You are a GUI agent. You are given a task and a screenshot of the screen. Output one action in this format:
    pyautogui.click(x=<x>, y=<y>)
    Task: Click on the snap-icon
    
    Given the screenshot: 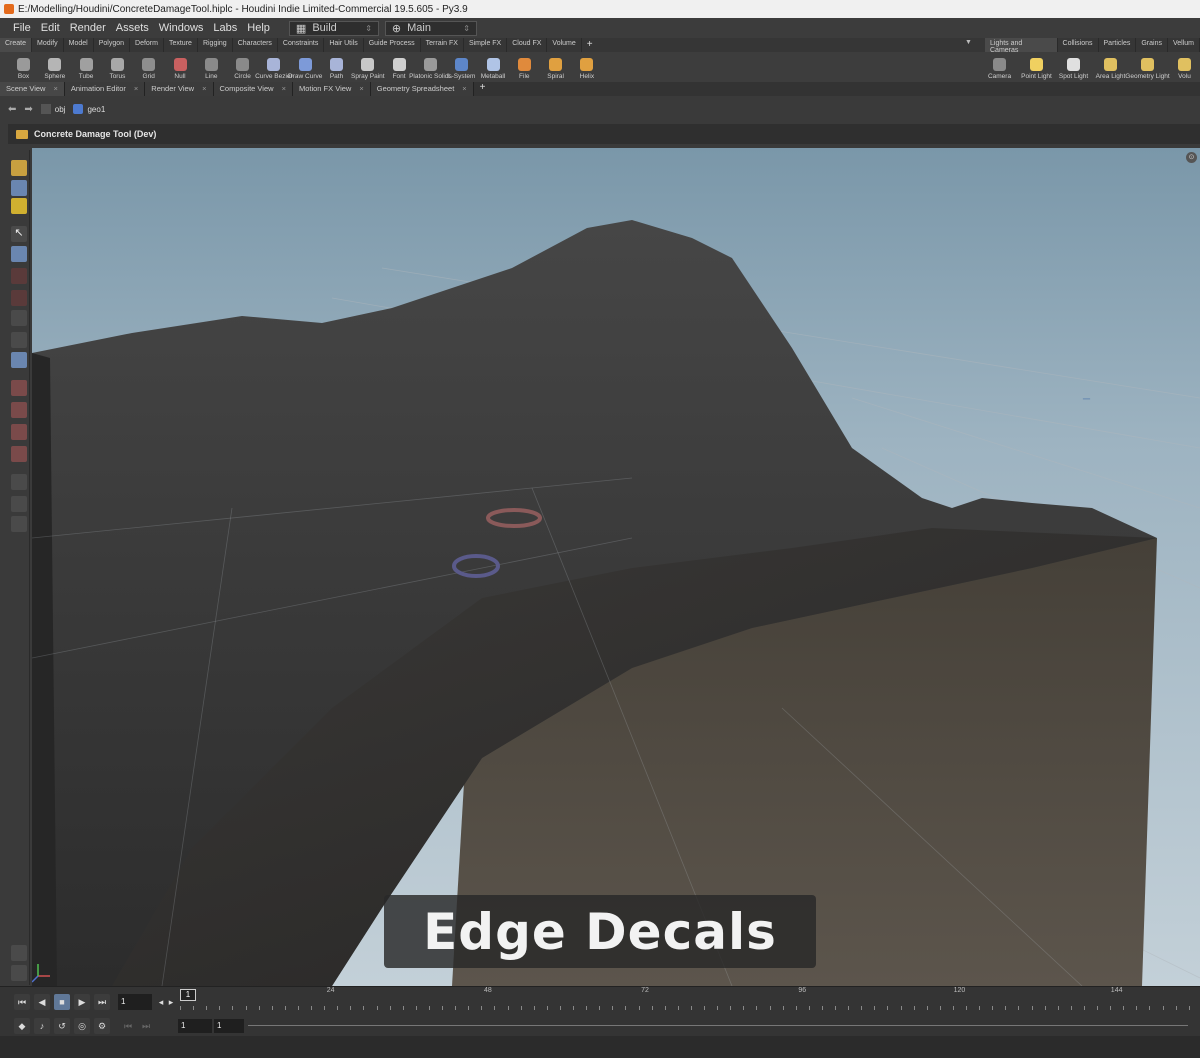 What is the action you would take?
    pyautogui.click(x=19, y=360)
    